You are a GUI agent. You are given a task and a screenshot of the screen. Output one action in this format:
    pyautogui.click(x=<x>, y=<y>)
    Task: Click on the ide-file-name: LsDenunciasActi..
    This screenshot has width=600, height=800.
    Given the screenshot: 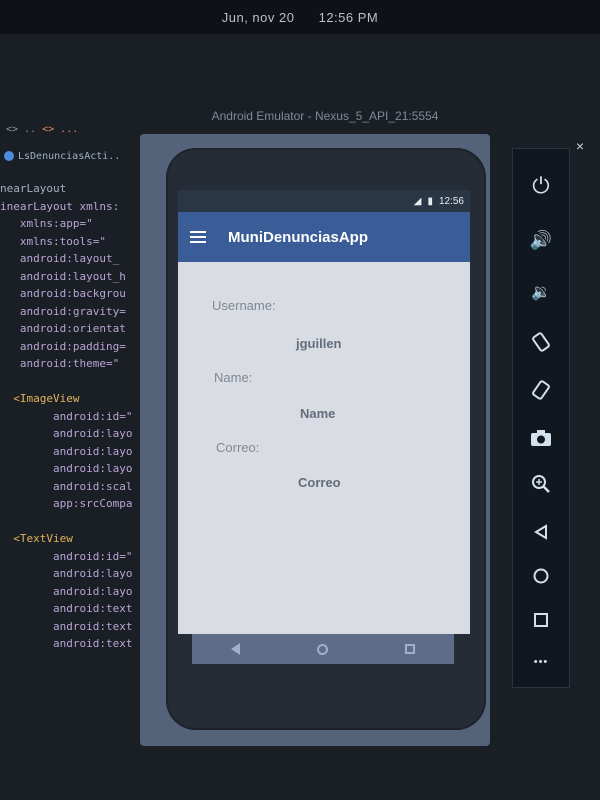 What is the action you would take?
    pyautogui.click(x=69, y=156)
    